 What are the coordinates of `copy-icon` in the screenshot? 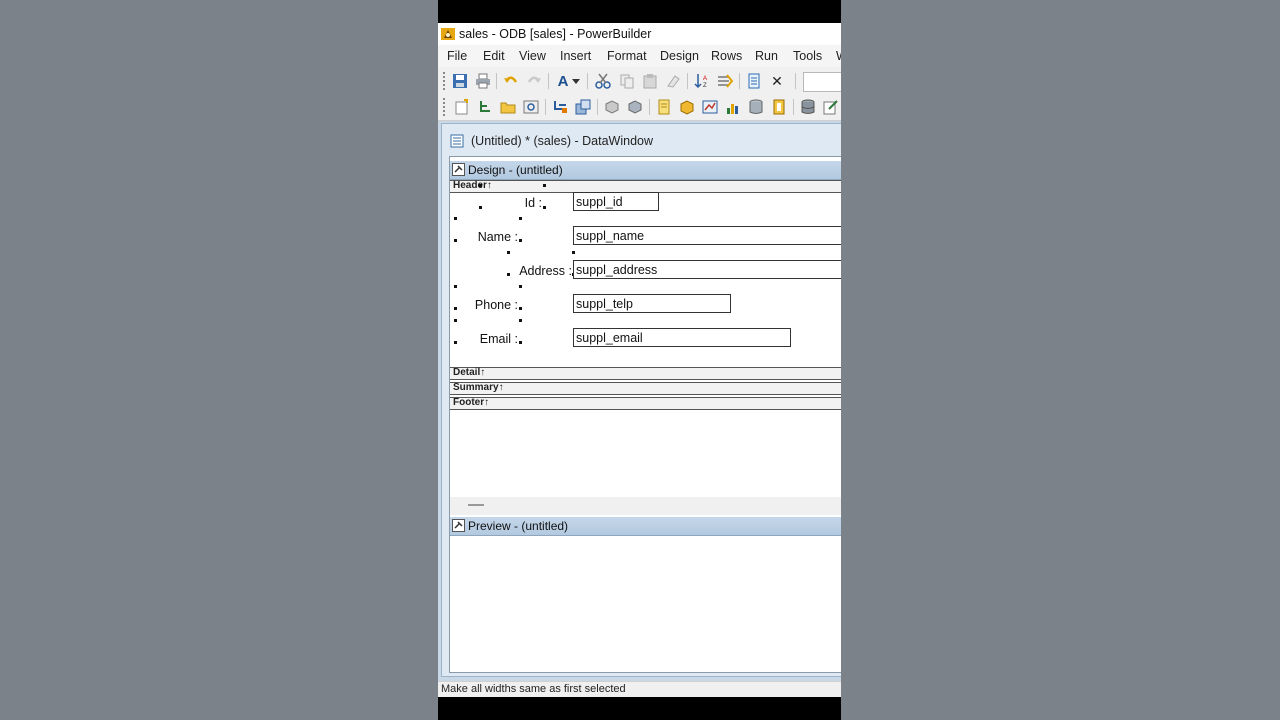 It's located at (627, 81).